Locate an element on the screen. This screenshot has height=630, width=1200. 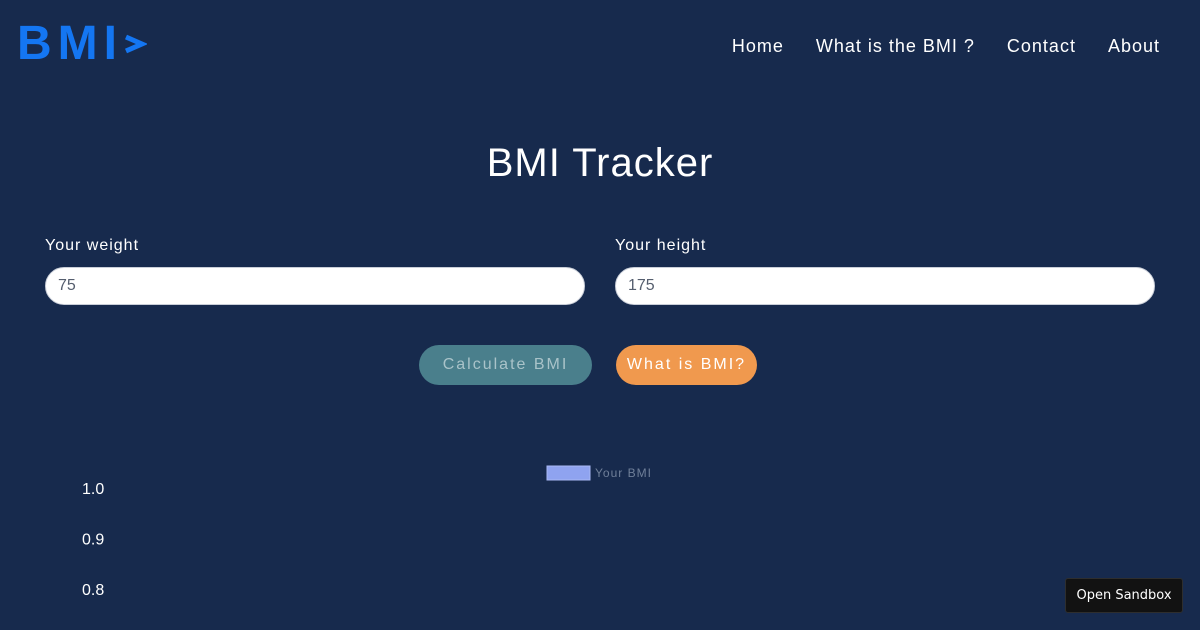
height-field: Your height is located at coordinates (885, 270).